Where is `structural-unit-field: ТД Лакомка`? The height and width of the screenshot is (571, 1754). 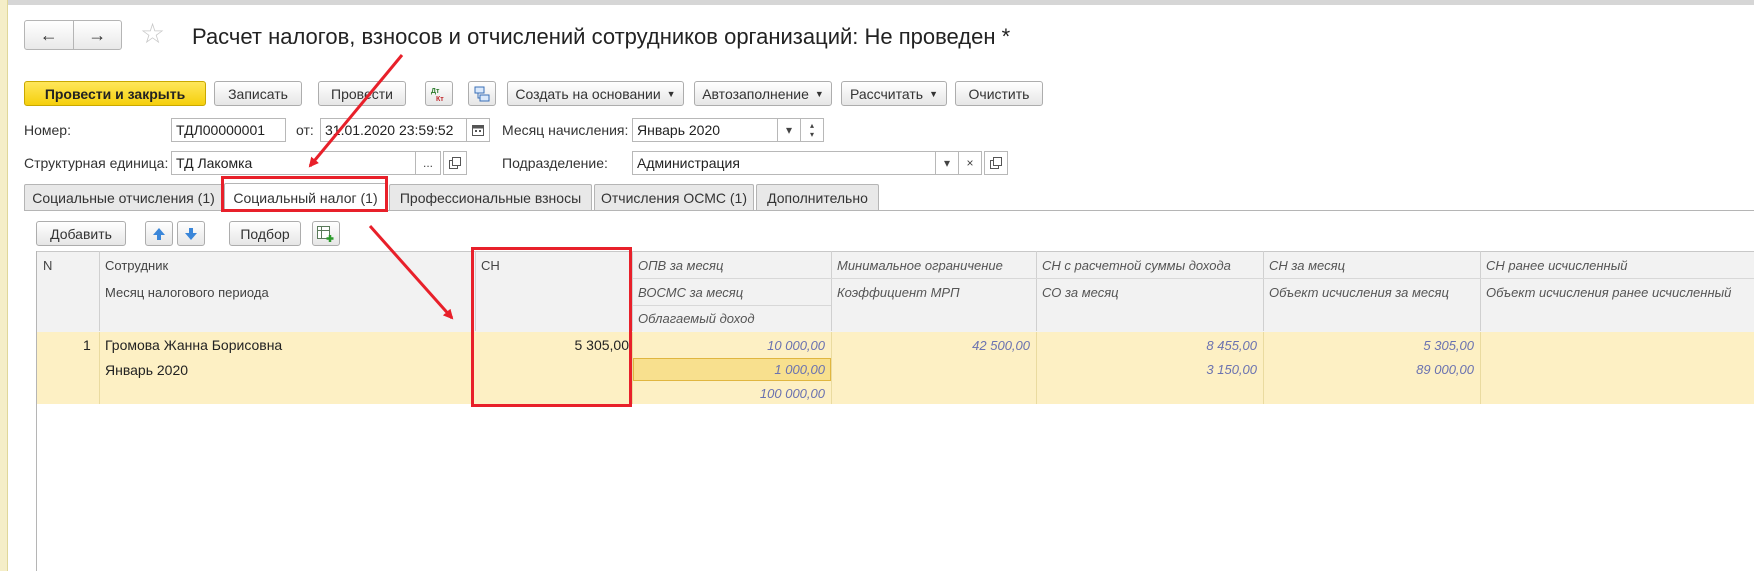
structural-unit-field: ТД Лакомка is located at coordinates (293, 163).